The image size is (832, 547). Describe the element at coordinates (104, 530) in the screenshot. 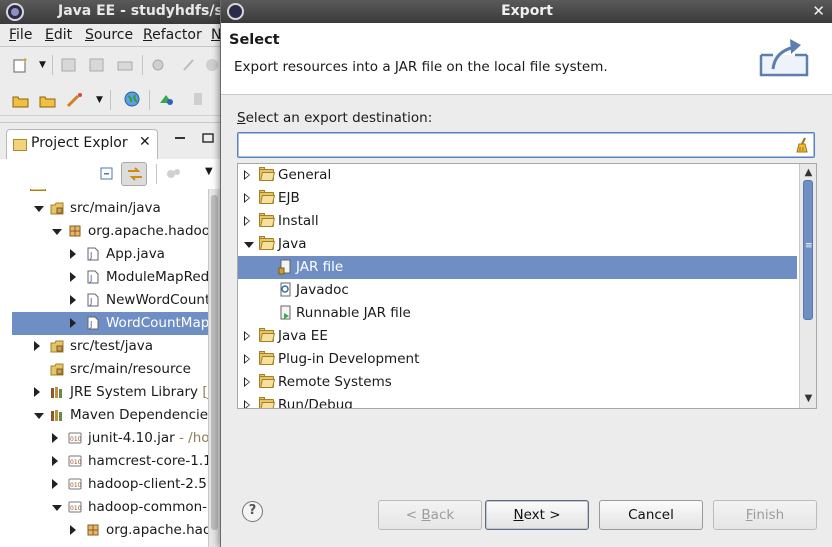

I see `tree-row: org.apache.had` at that location.